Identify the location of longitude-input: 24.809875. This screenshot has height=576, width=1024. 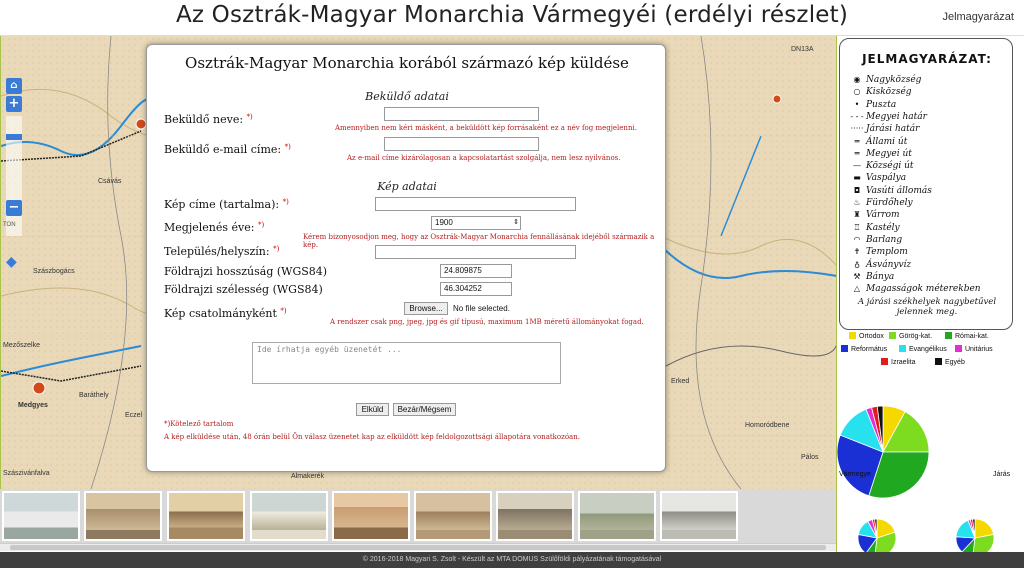
(476, 271).